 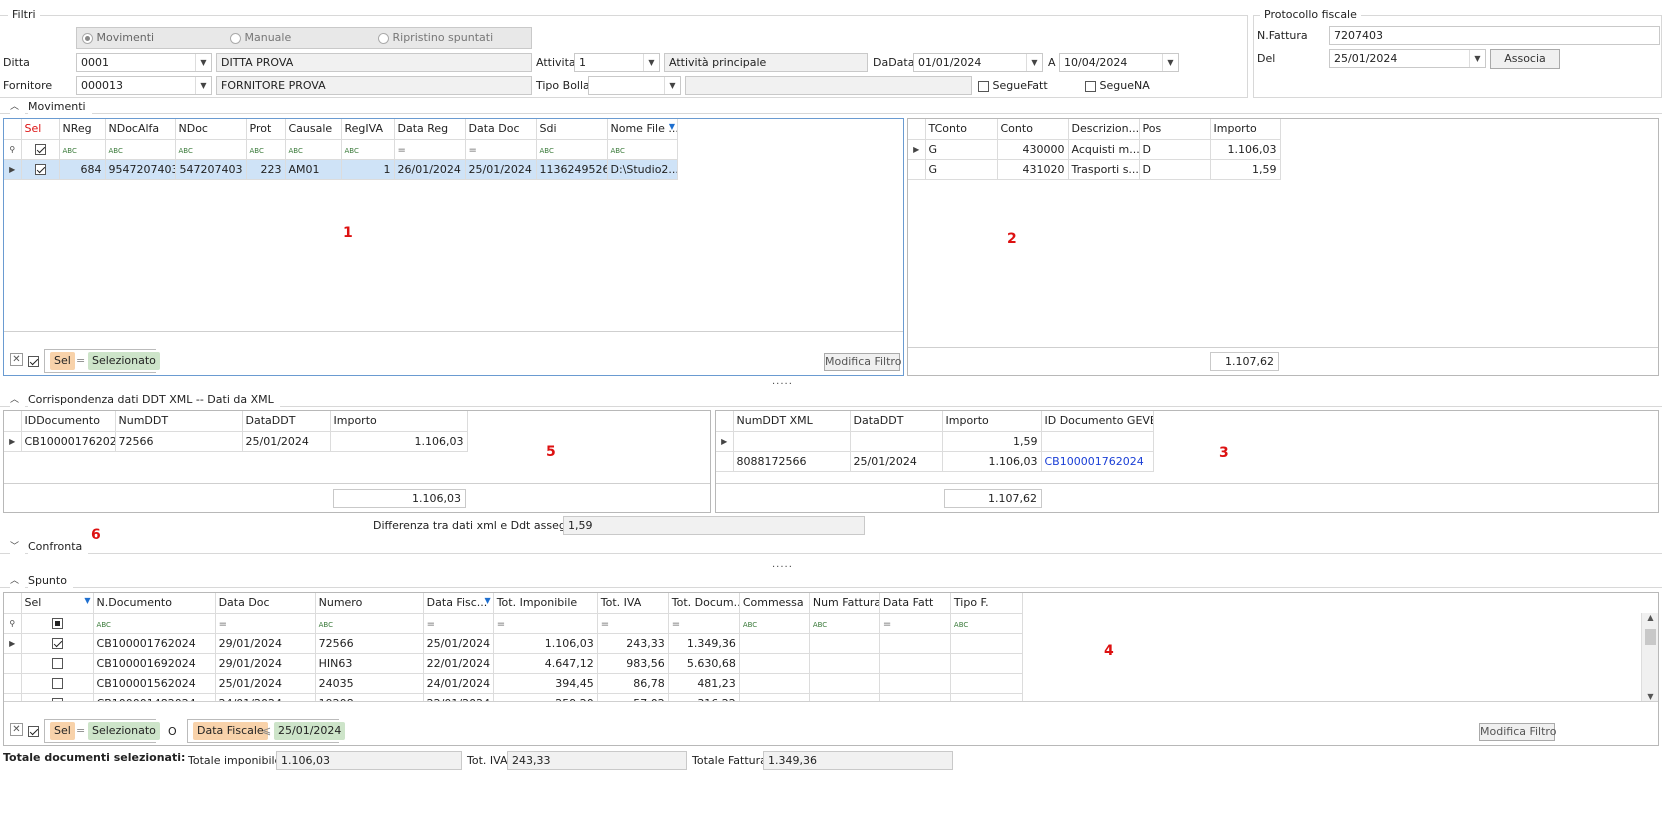 What do you see at coordinates (1525, 59) in the screenshot?
I see `associa-button: Associa` at bounding box center [1525, 59].